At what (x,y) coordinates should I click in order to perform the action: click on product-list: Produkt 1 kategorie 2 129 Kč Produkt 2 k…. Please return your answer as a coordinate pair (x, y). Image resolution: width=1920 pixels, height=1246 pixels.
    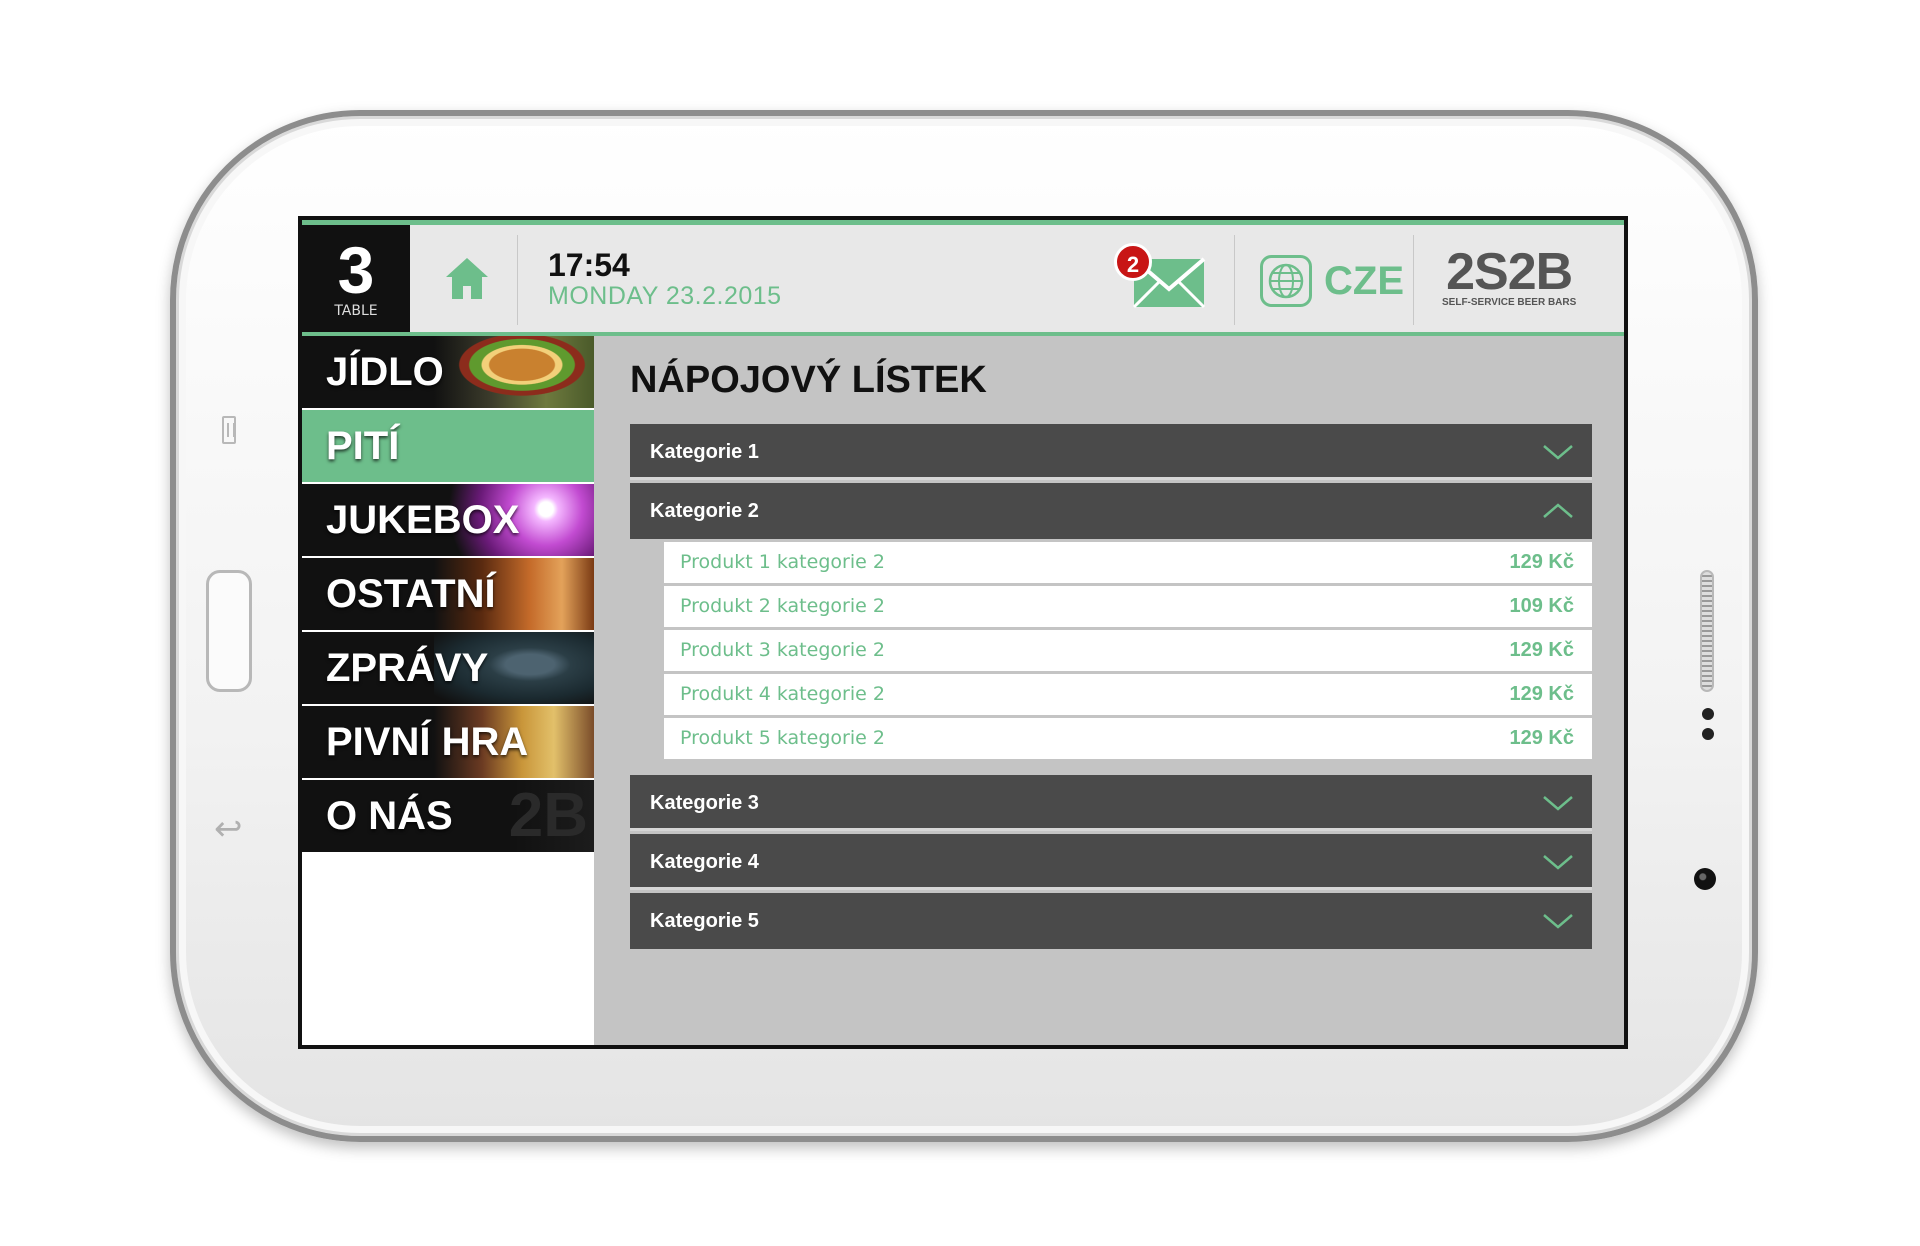
    Looking at the image, I should click on (1111, 649).